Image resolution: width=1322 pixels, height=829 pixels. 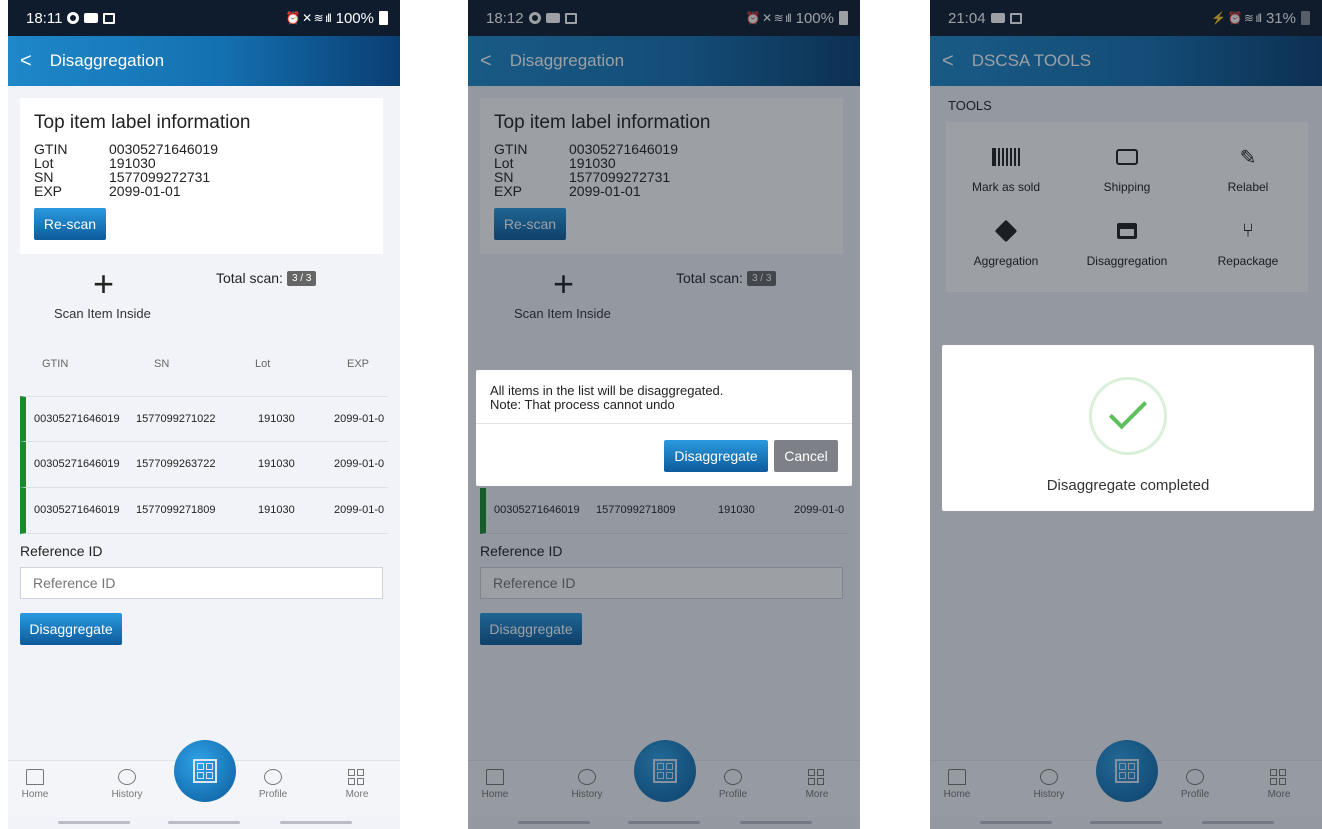 What do you see at coordinates (162, 364) in the screenshot?
I see `column-header-sn: SN` at bounding box center [162, 364].